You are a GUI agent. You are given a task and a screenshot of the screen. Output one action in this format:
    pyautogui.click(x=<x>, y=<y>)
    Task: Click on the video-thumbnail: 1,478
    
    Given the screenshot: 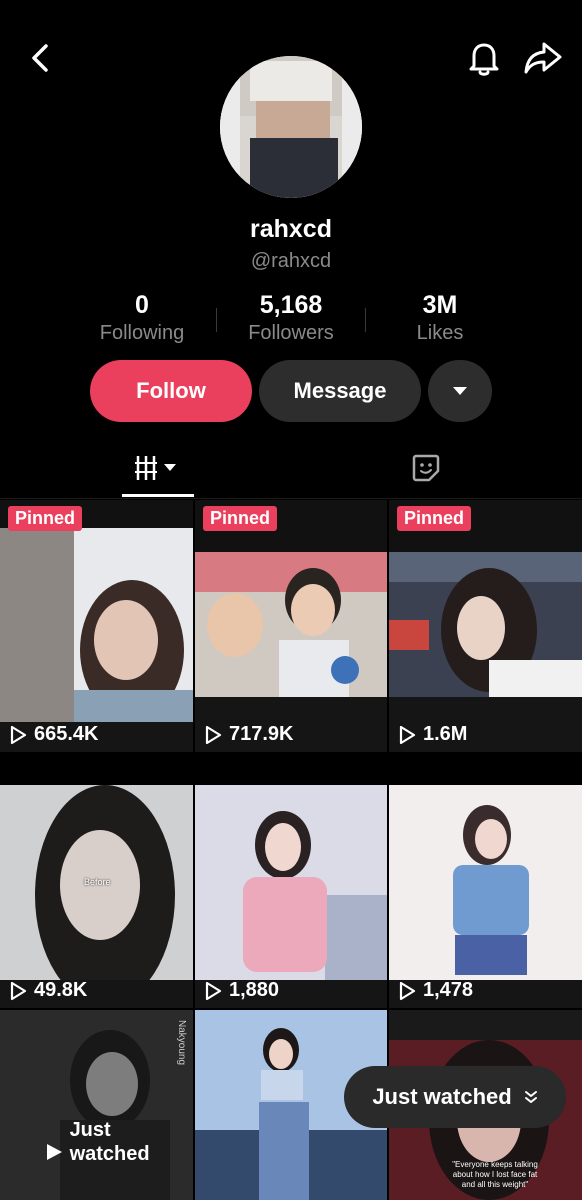 What is the action you would take?
    pyautogui.click(x=485, y=896)
    